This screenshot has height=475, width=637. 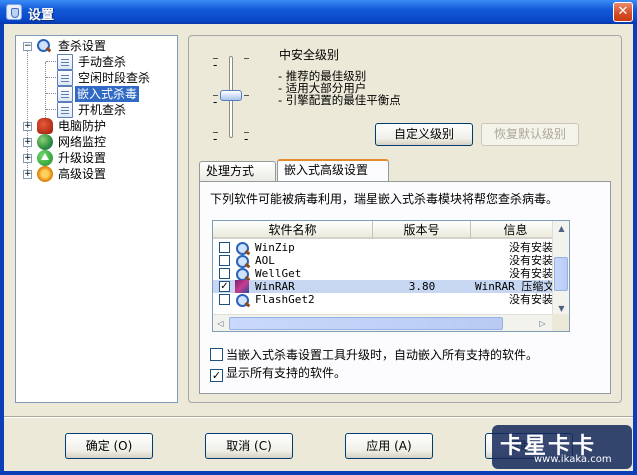 I want to click on custom-level-button: 自定义级别, so click(x=424, y=134).